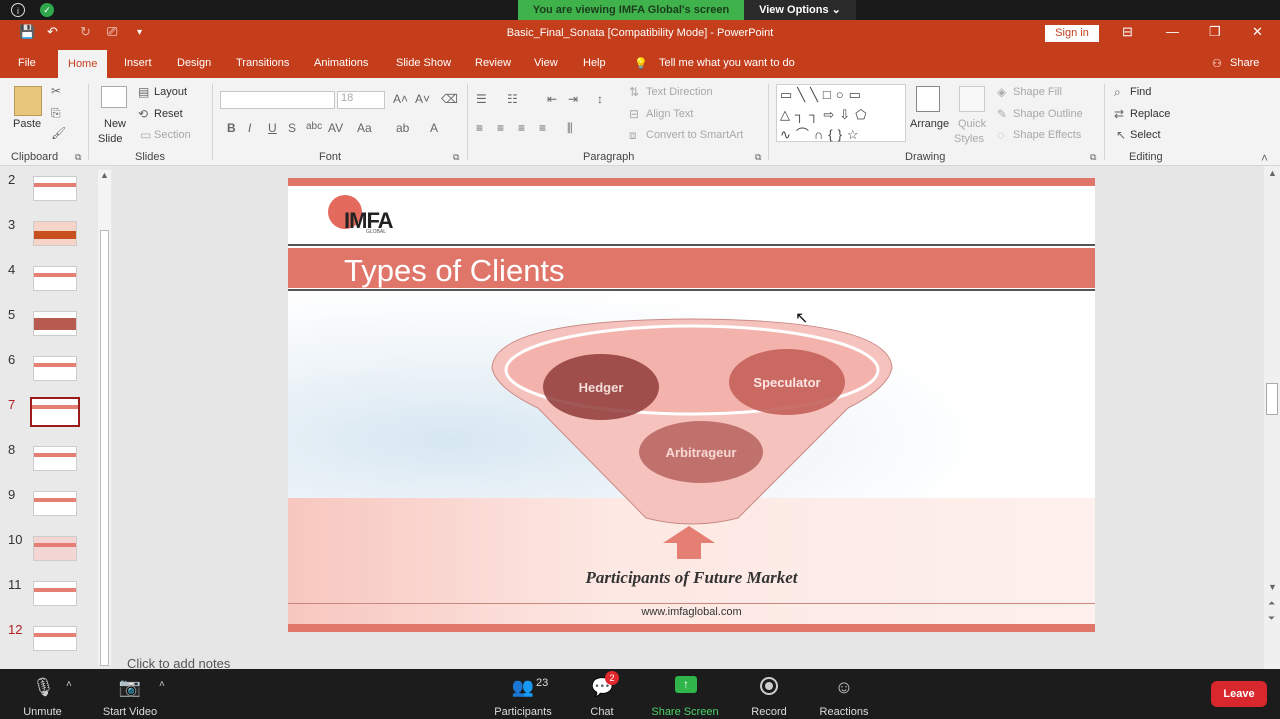  What do you see at coordinates (552, 99) in the screenshot?
I see `decrease-indent-icon: ⇤` at bounding box center [552, 99].